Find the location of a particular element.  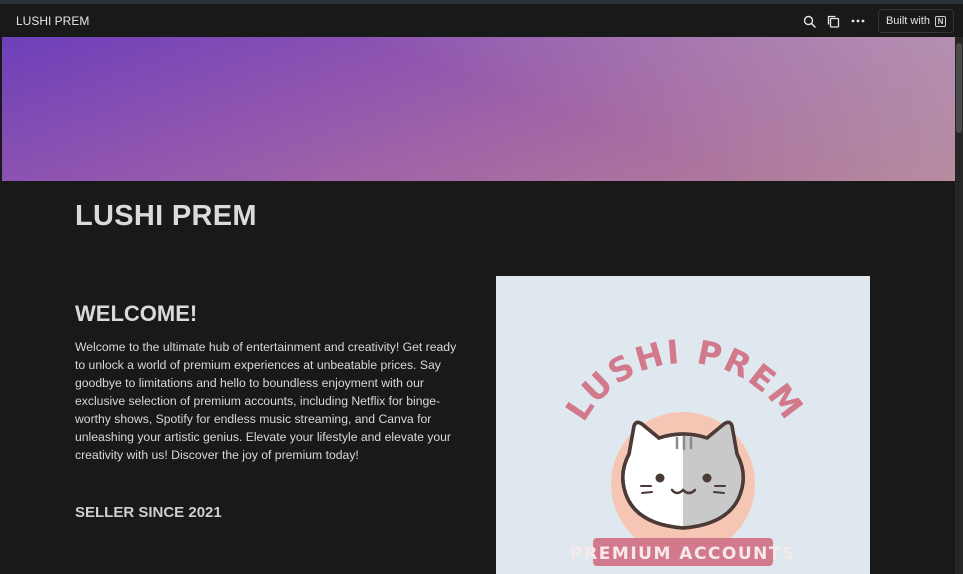

window-title: LUSHI PREM is located at coordinates (53, 21).